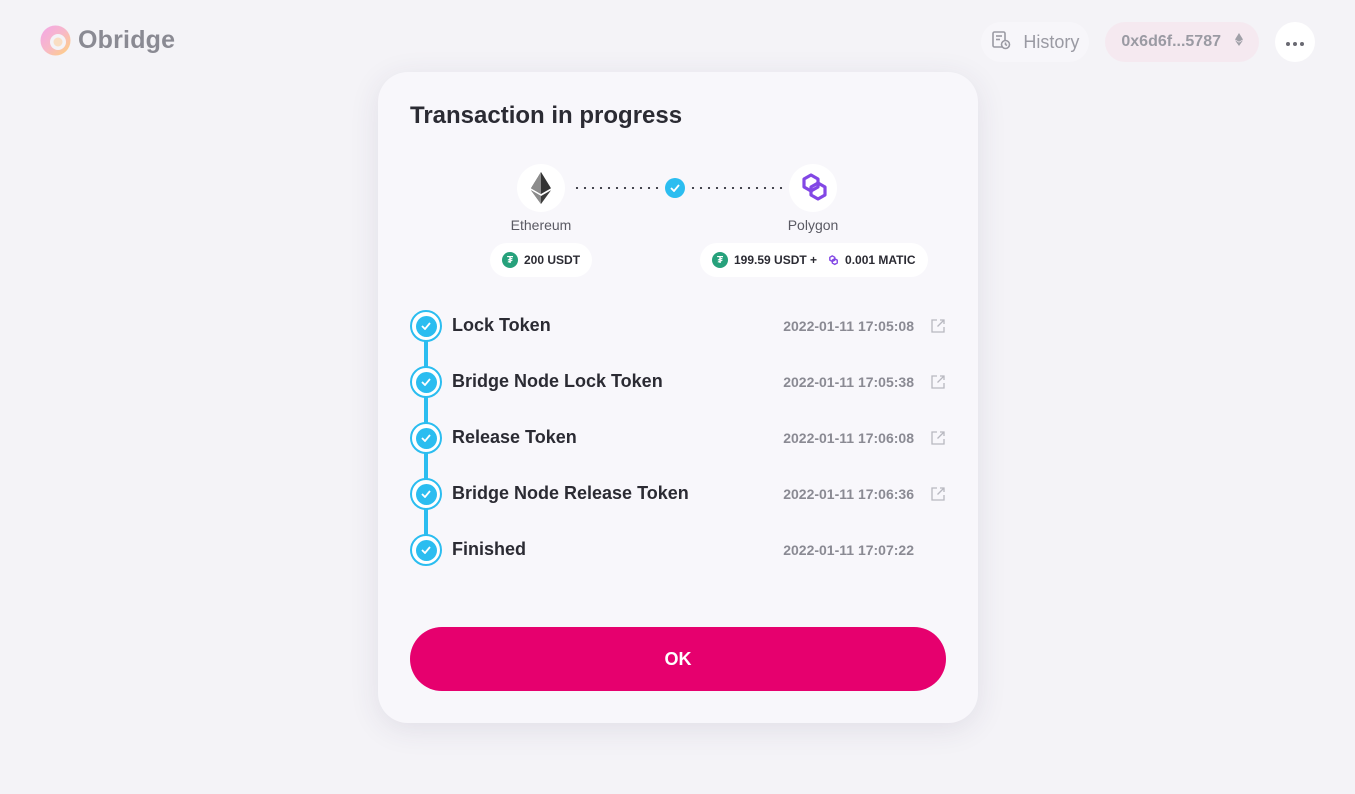 This screenshot has width=1355, height=794. What do you see at coordinates (1171, 41) in the screenshot?
I see `wallet-address: 0x6d6f...5787` at bounding box center [1171, 41].